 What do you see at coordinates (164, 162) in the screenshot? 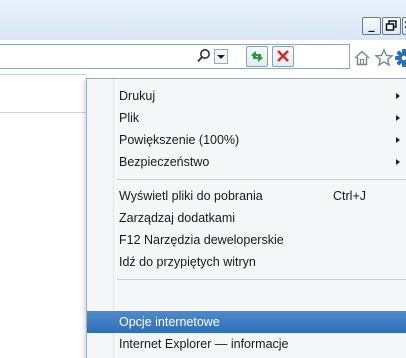
I see `menu-item-label: Bezpieczeństwo` at bounding box center [164, 162].